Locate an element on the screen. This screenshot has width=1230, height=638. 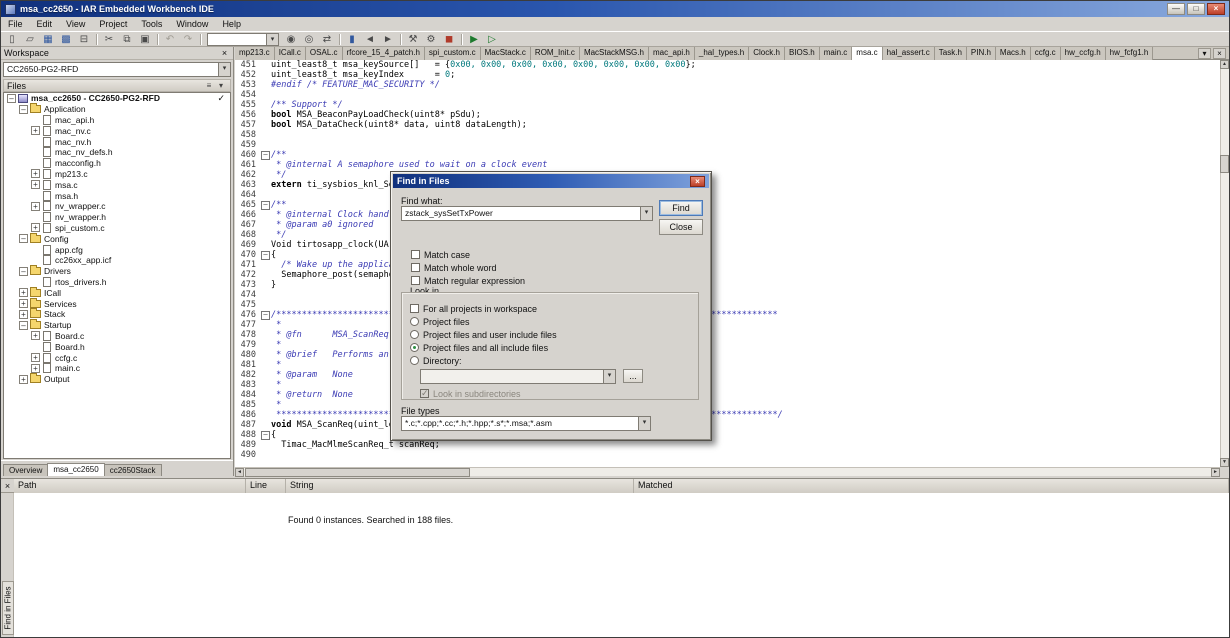
workspace-tab-cc2650stack: cc2650Stack is located at coordinates (132, 470).